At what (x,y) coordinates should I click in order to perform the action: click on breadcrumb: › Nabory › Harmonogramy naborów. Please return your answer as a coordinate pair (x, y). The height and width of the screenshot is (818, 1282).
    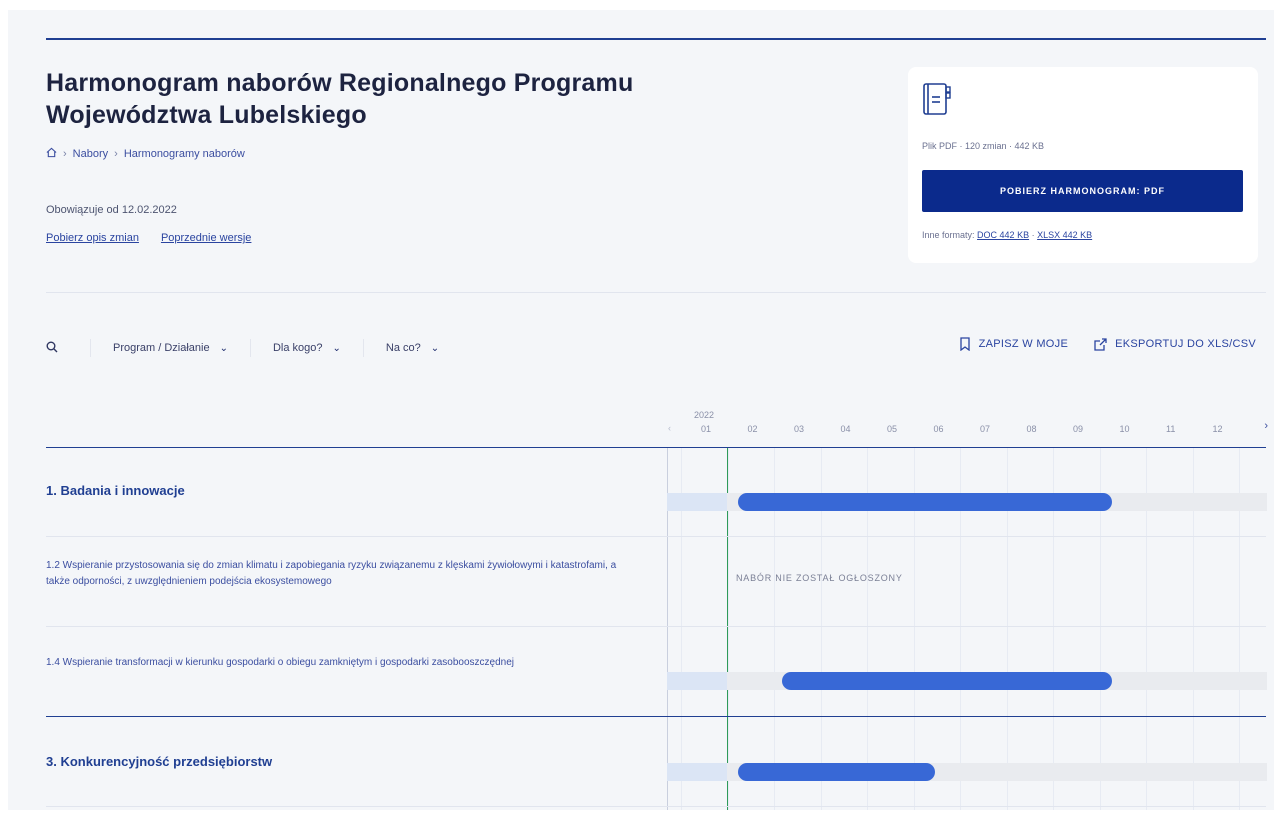
    Looking at the image, I should click on (145, 154).